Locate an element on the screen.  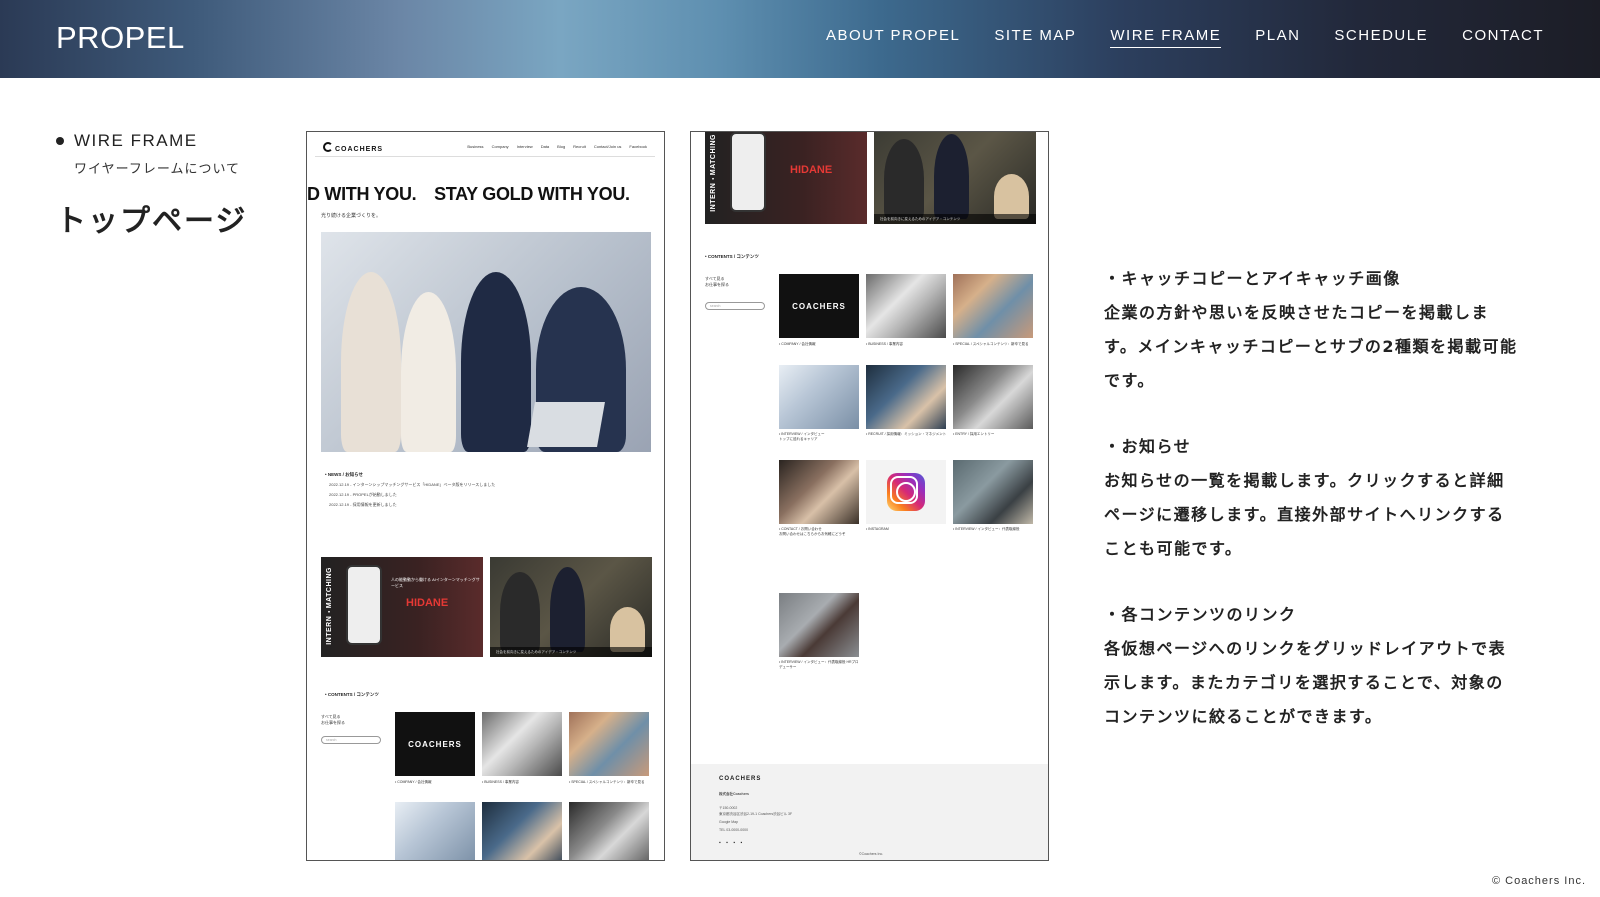
nav-plan: PLAN is located at coordinates (1277, 37).